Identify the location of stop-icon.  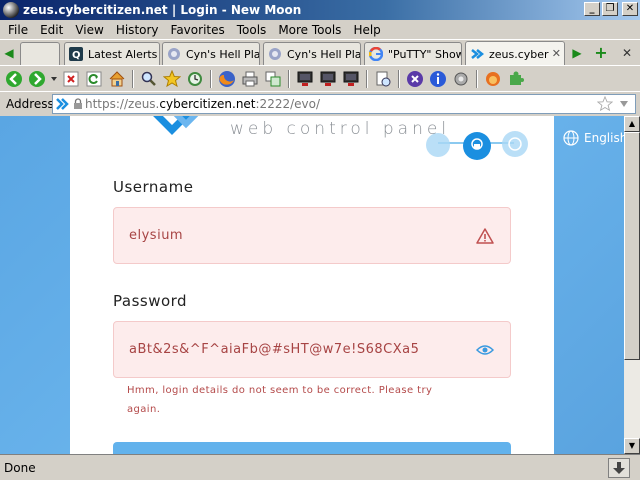
(71, 79).